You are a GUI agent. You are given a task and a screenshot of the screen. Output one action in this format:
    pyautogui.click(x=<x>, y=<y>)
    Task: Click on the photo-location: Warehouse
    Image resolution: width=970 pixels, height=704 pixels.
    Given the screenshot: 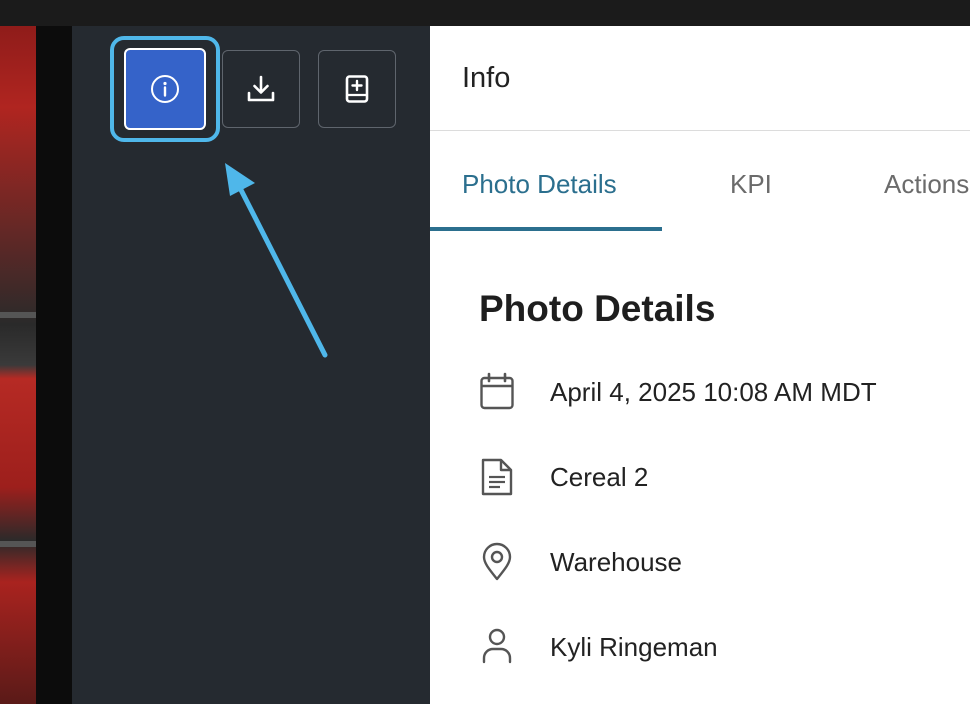 What is the action you would take?
    pyautogui.click(x=616, y=561)
    